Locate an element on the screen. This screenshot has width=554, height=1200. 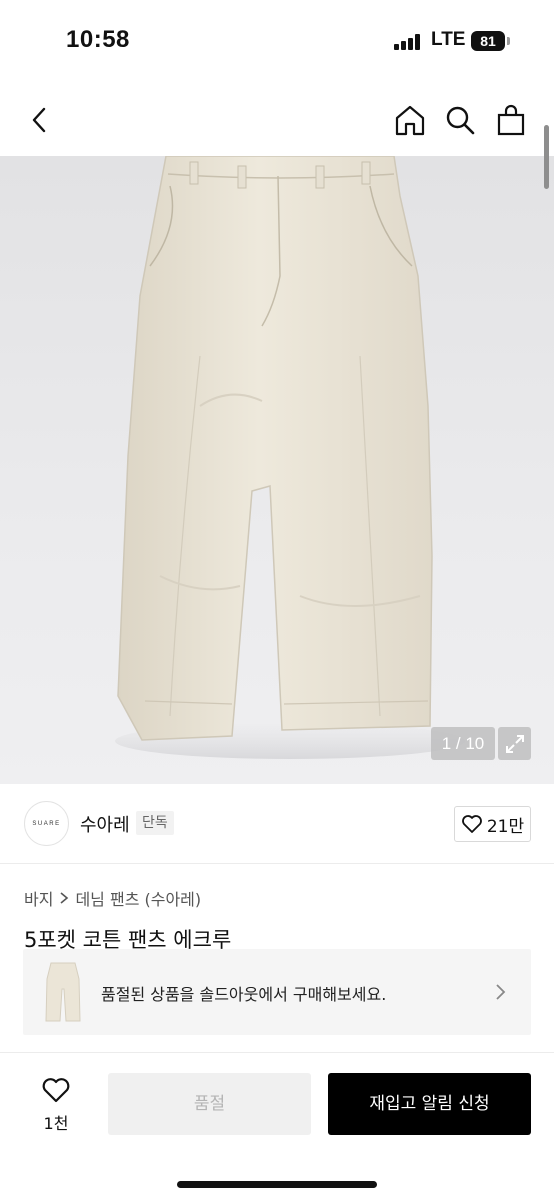
brand-like-button: 21만 is located at coordinates (492, 824).